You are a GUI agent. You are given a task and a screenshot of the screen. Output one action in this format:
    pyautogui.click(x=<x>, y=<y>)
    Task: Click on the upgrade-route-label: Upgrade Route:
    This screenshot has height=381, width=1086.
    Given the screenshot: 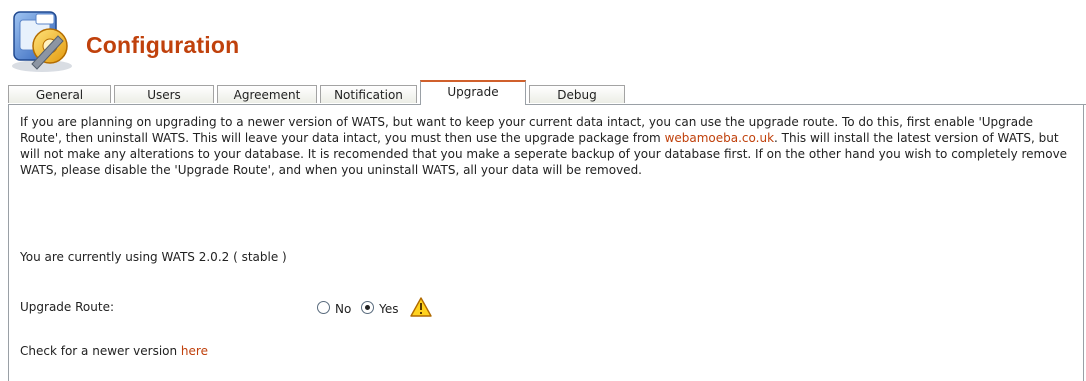 What is the action you would take?
    pyautogui.click(x=67, y=307)
    